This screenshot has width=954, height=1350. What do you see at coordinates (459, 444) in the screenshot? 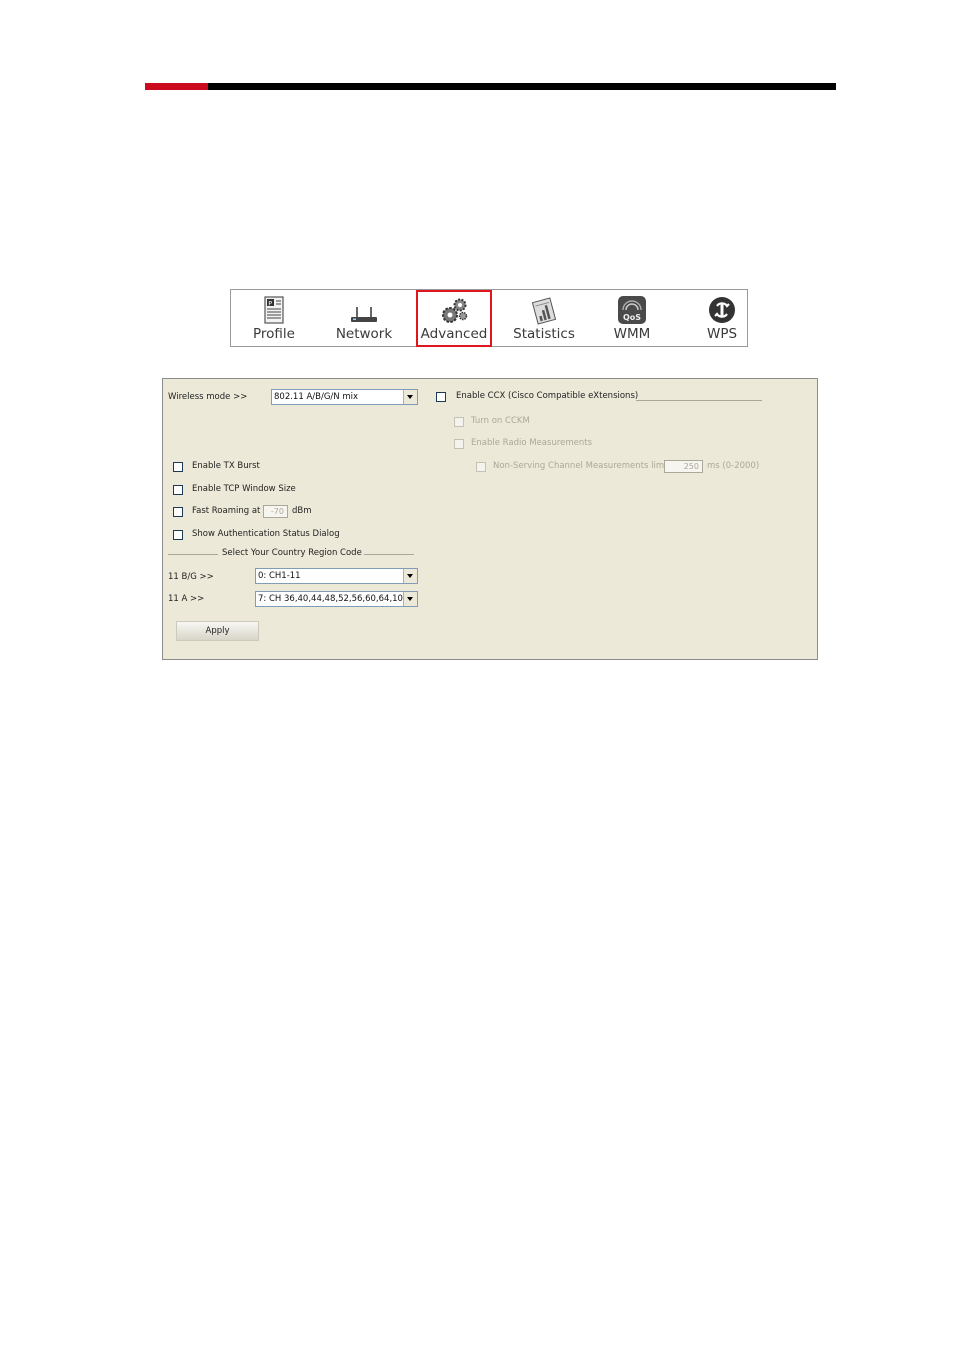
I see `radio-measurements-checkbox` at bounding box center [459, 444].